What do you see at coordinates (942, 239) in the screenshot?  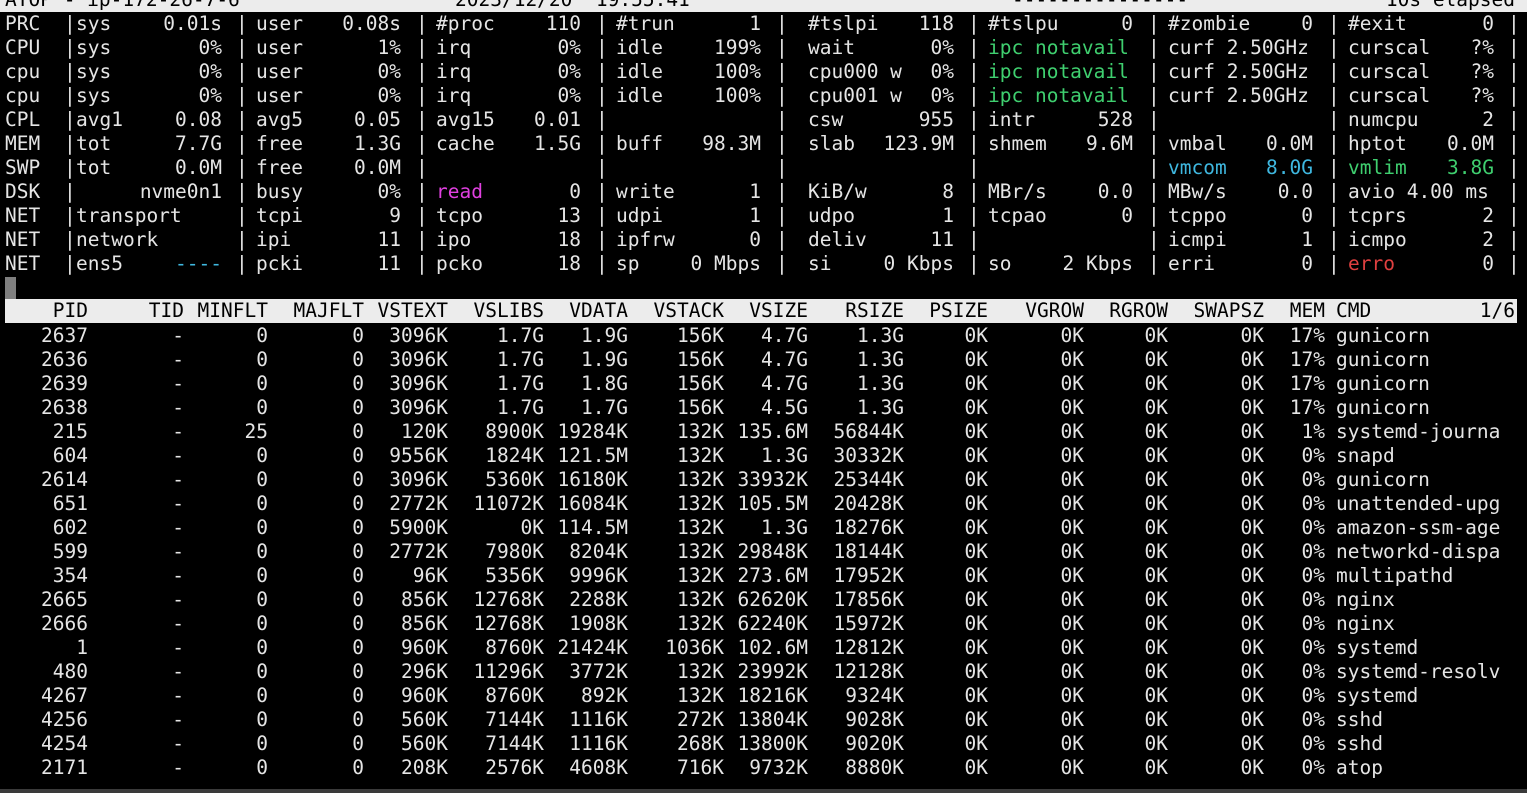 I see `stat-value: 11` at bounding box center [942, 239].